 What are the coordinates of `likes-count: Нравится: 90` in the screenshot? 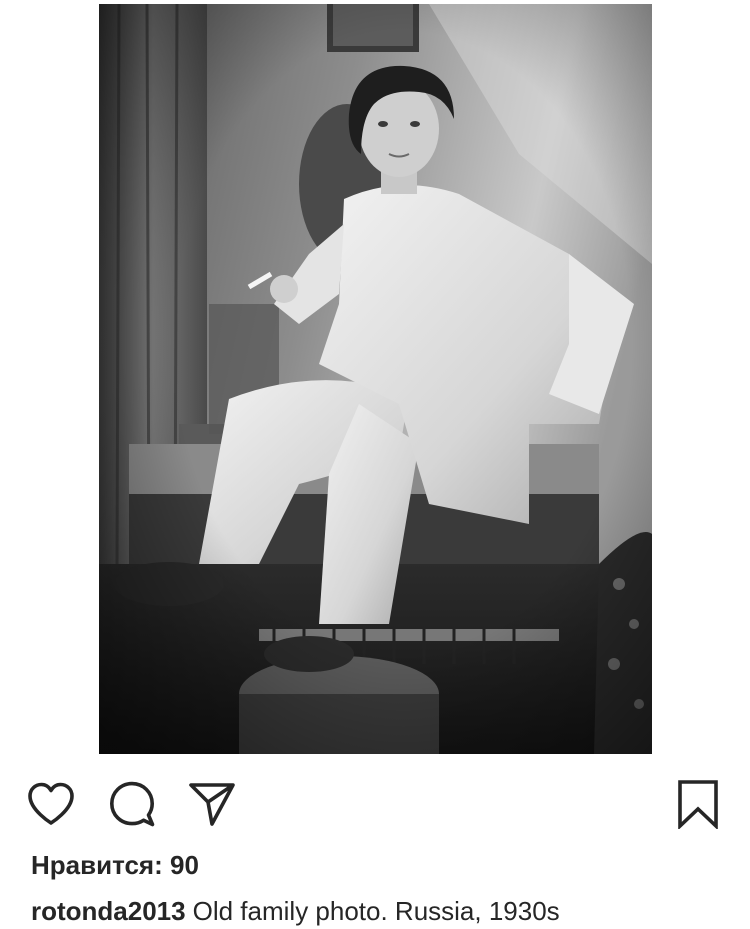 It's located at (115, 865).